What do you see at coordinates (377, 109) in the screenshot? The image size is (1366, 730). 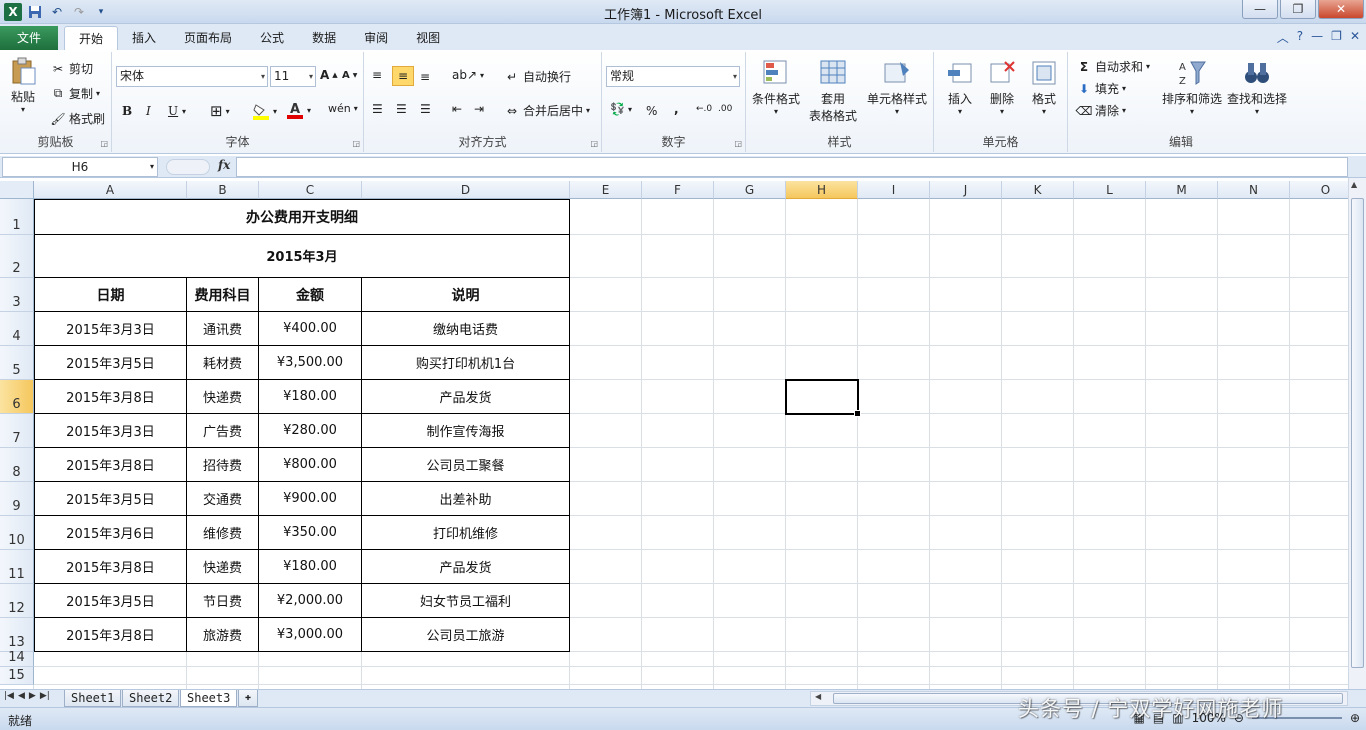 I see `align-left-icon: ☰` at bounding box center [377, 109].